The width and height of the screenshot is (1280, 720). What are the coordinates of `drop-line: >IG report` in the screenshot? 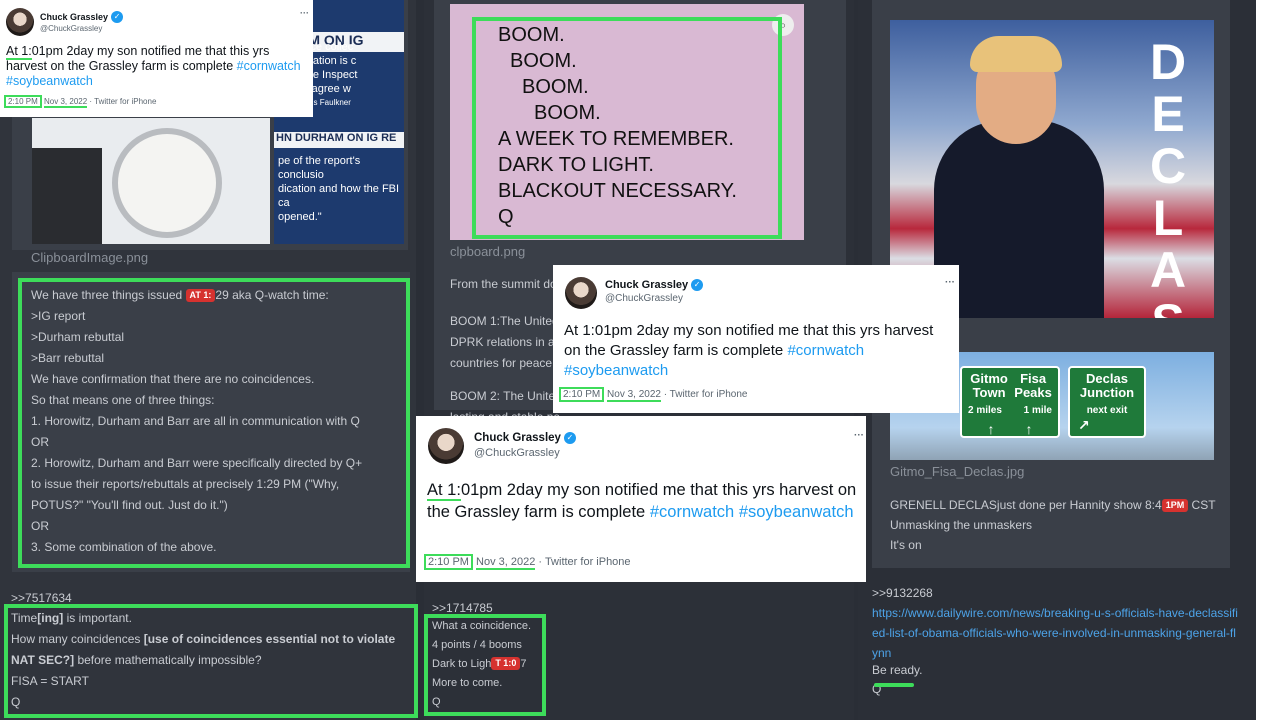 It's located at (58, 316).